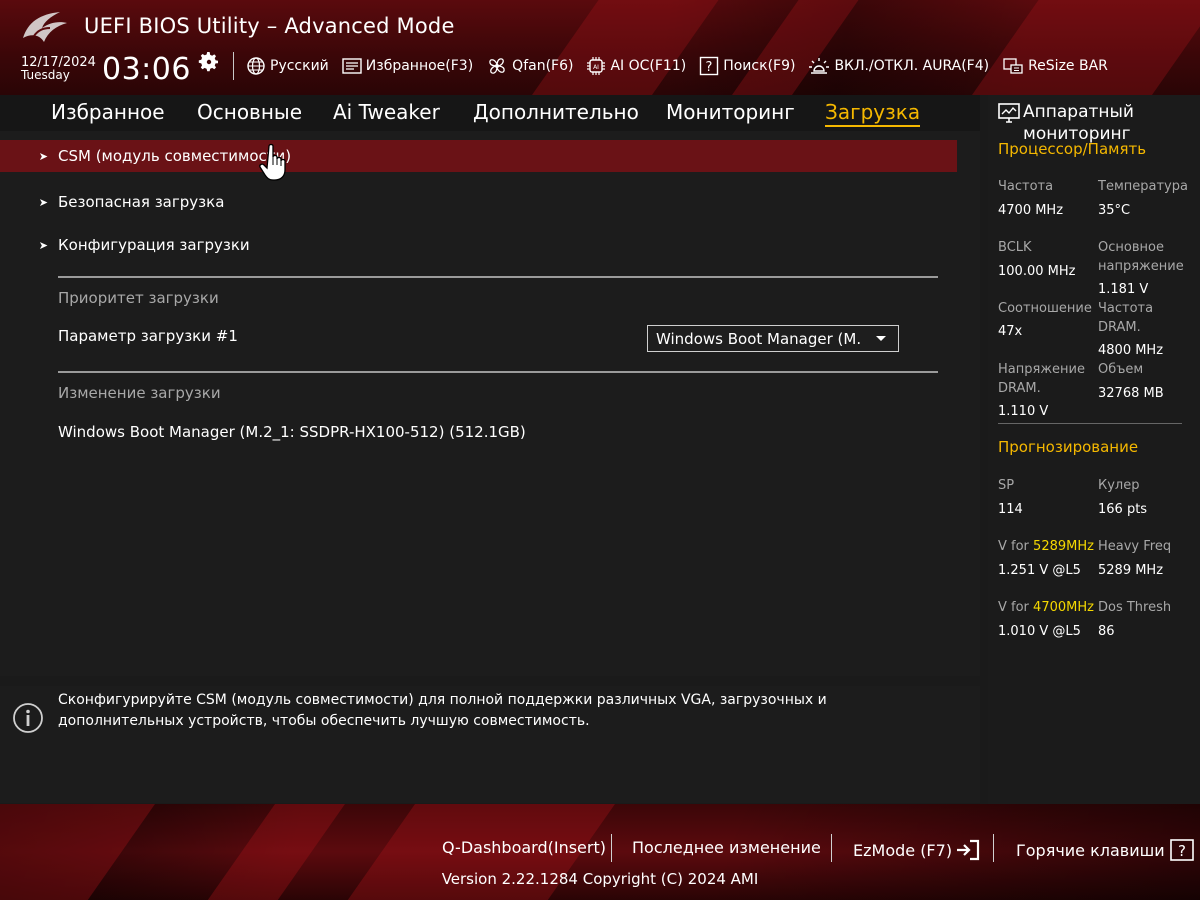  Describe the element at coordinates (299, 66) in the screenshot. I see `language-label: Русский` at that location.